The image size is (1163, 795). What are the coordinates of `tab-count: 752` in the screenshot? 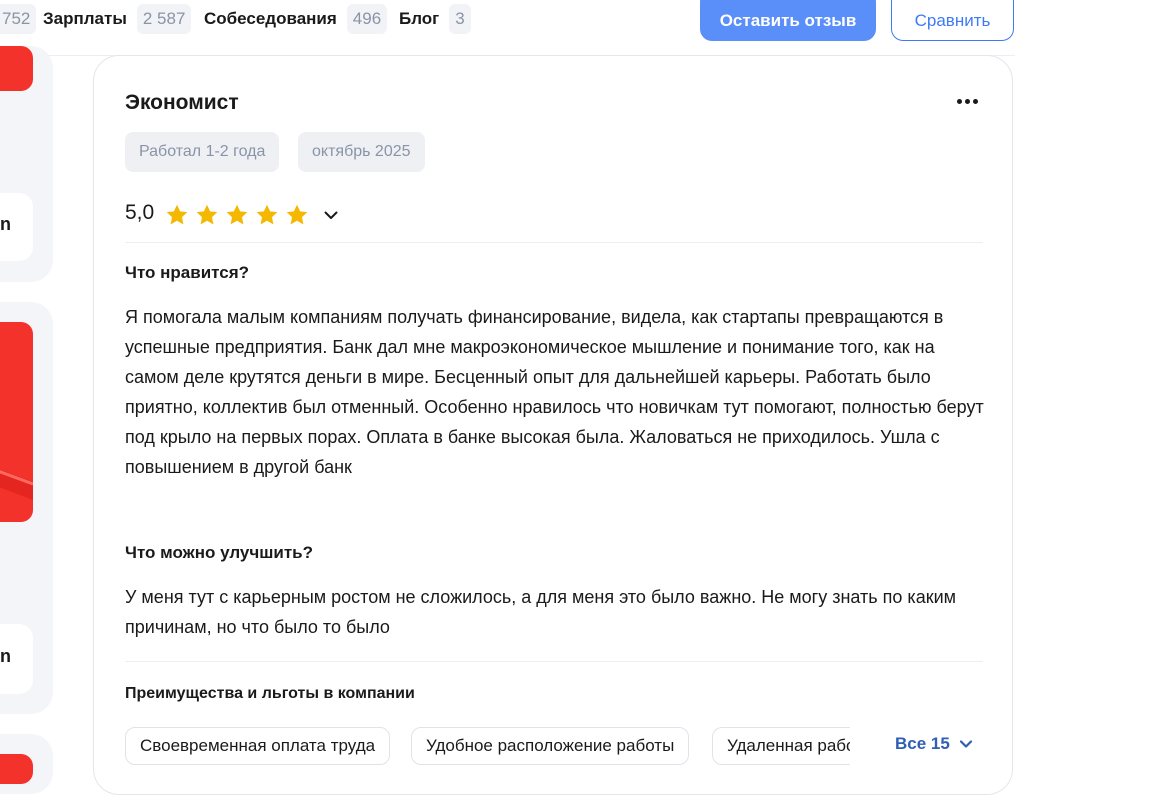 It's located at (18, 19).